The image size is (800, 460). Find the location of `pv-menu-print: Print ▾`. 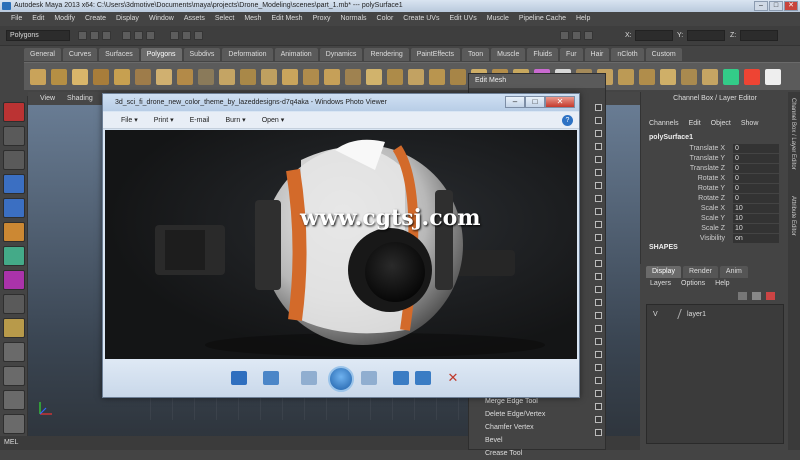

pv-menu-print: Print ▾ is located at coordinates (164, 120).